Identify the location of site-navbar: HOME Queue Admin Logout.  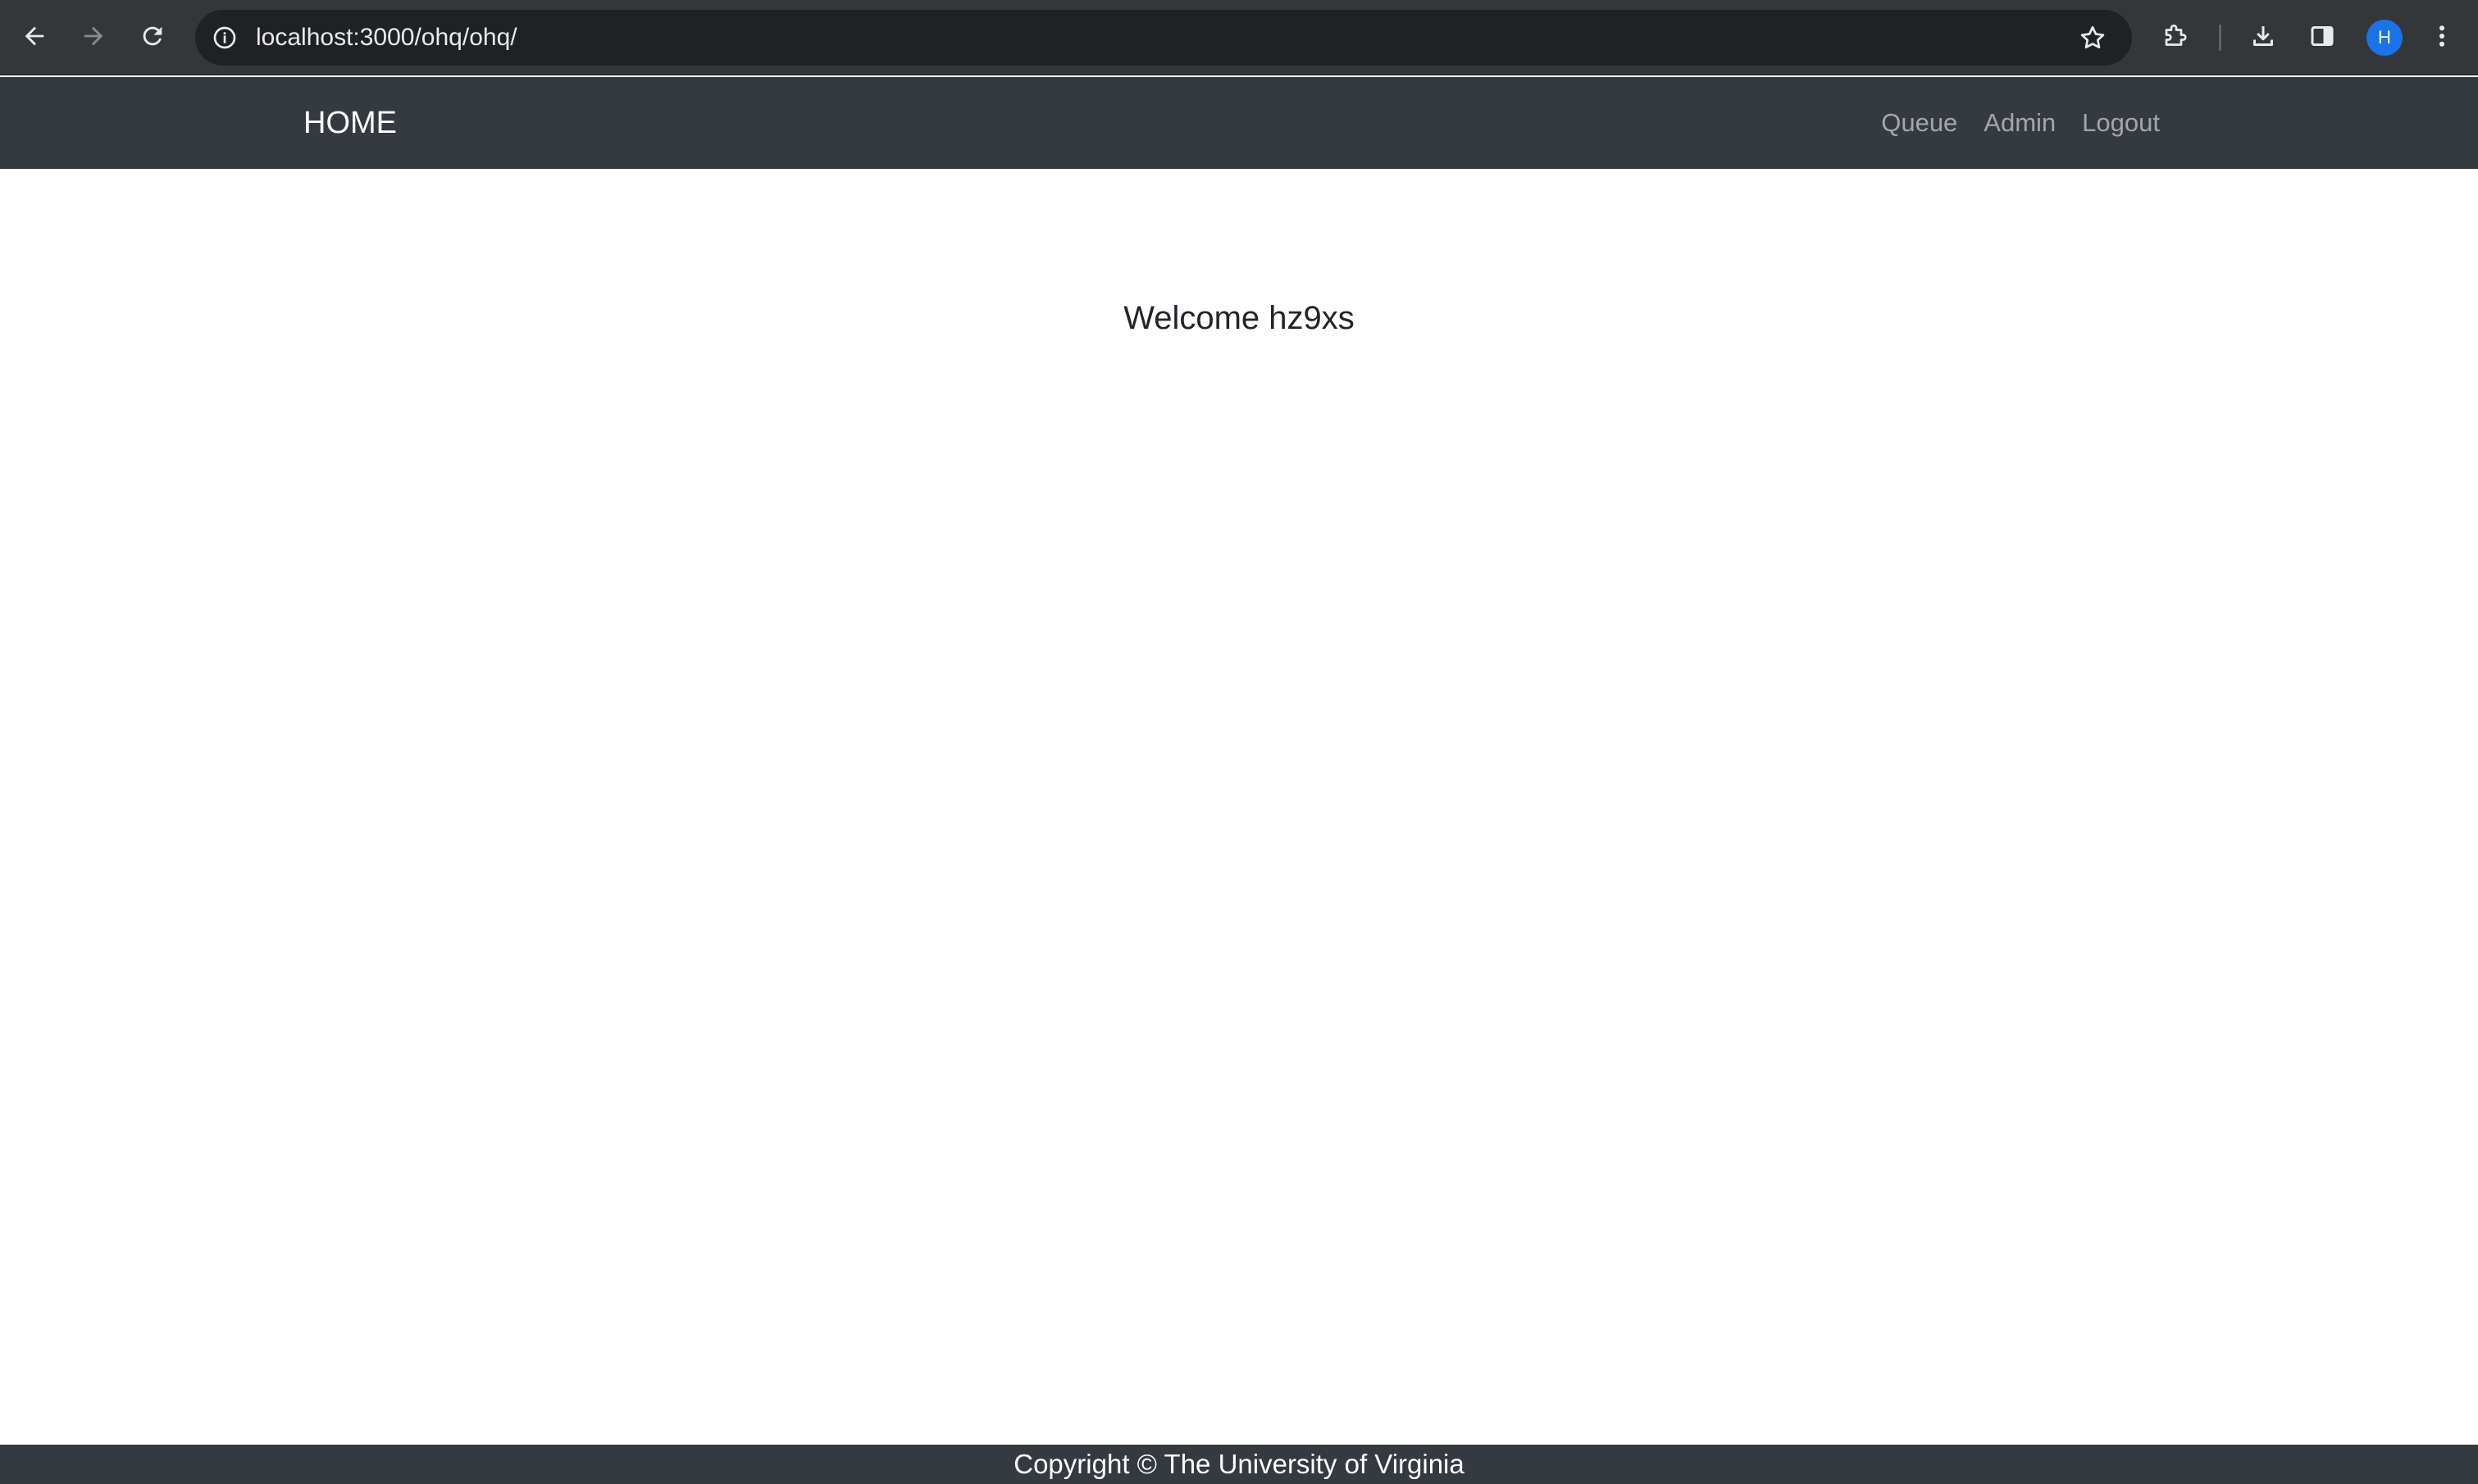
(1239, 123).